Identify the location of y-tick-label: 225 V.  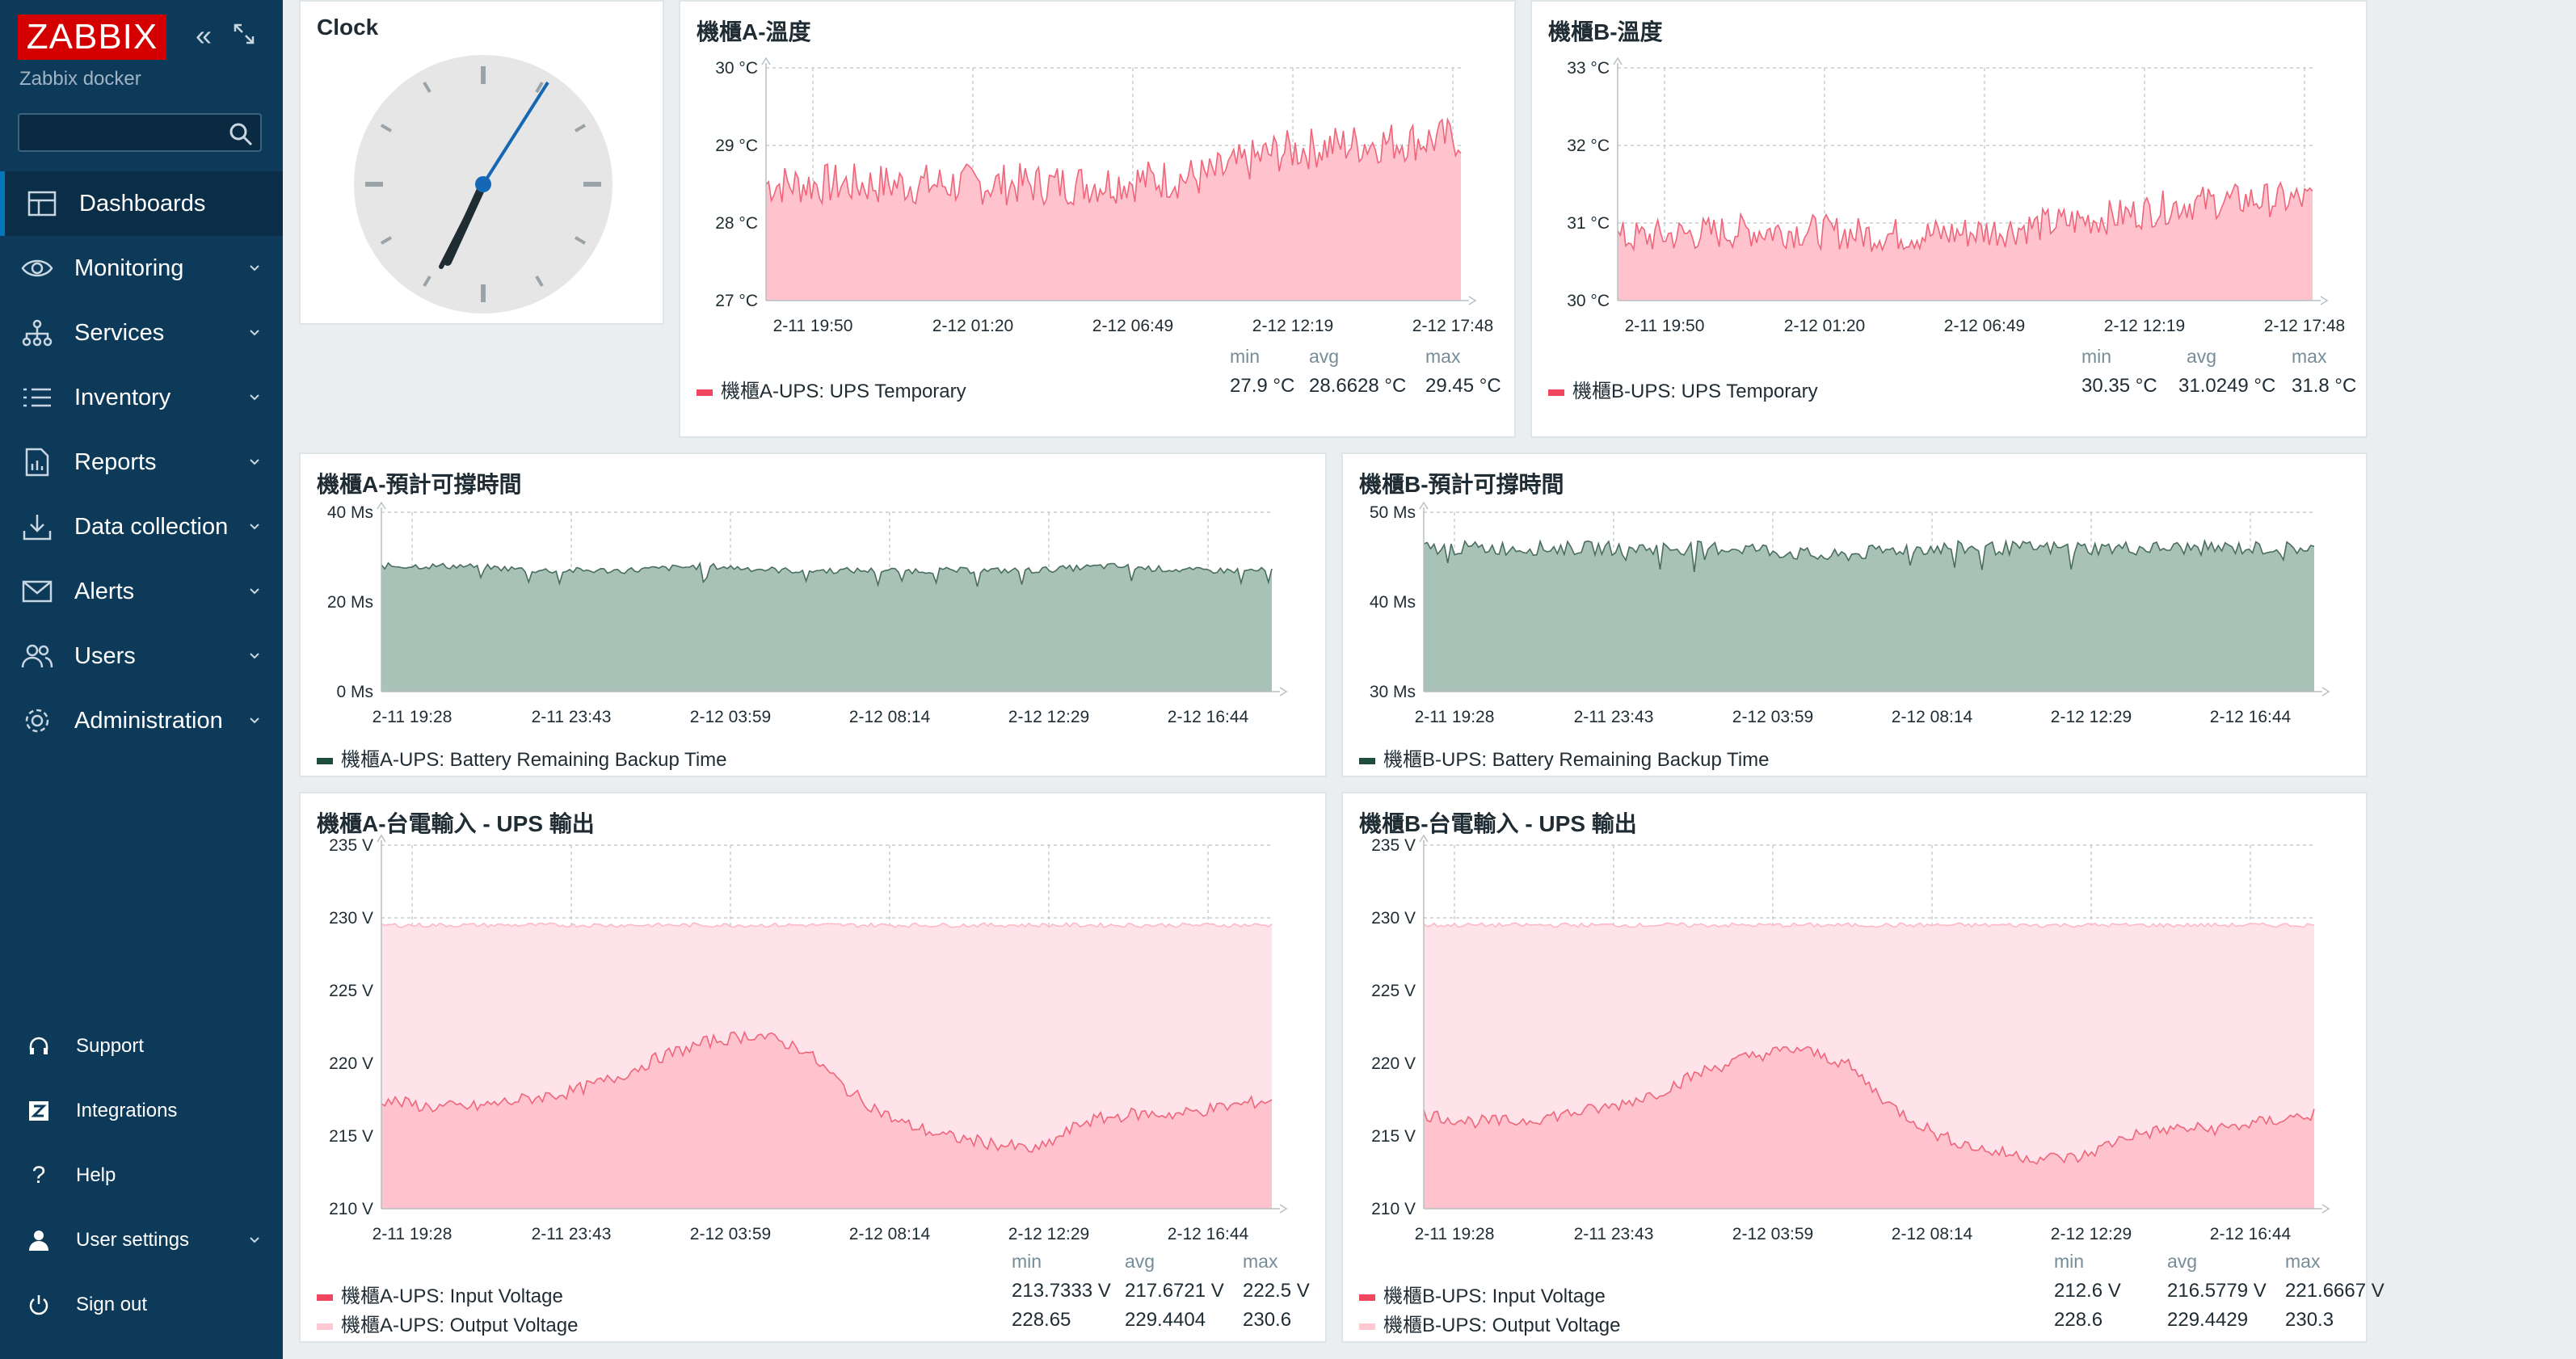
(1393, 991).